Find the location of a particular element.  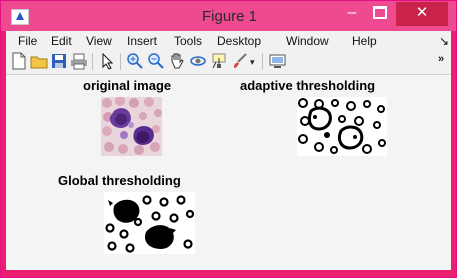

original-image is located at coordinates (131, 126).